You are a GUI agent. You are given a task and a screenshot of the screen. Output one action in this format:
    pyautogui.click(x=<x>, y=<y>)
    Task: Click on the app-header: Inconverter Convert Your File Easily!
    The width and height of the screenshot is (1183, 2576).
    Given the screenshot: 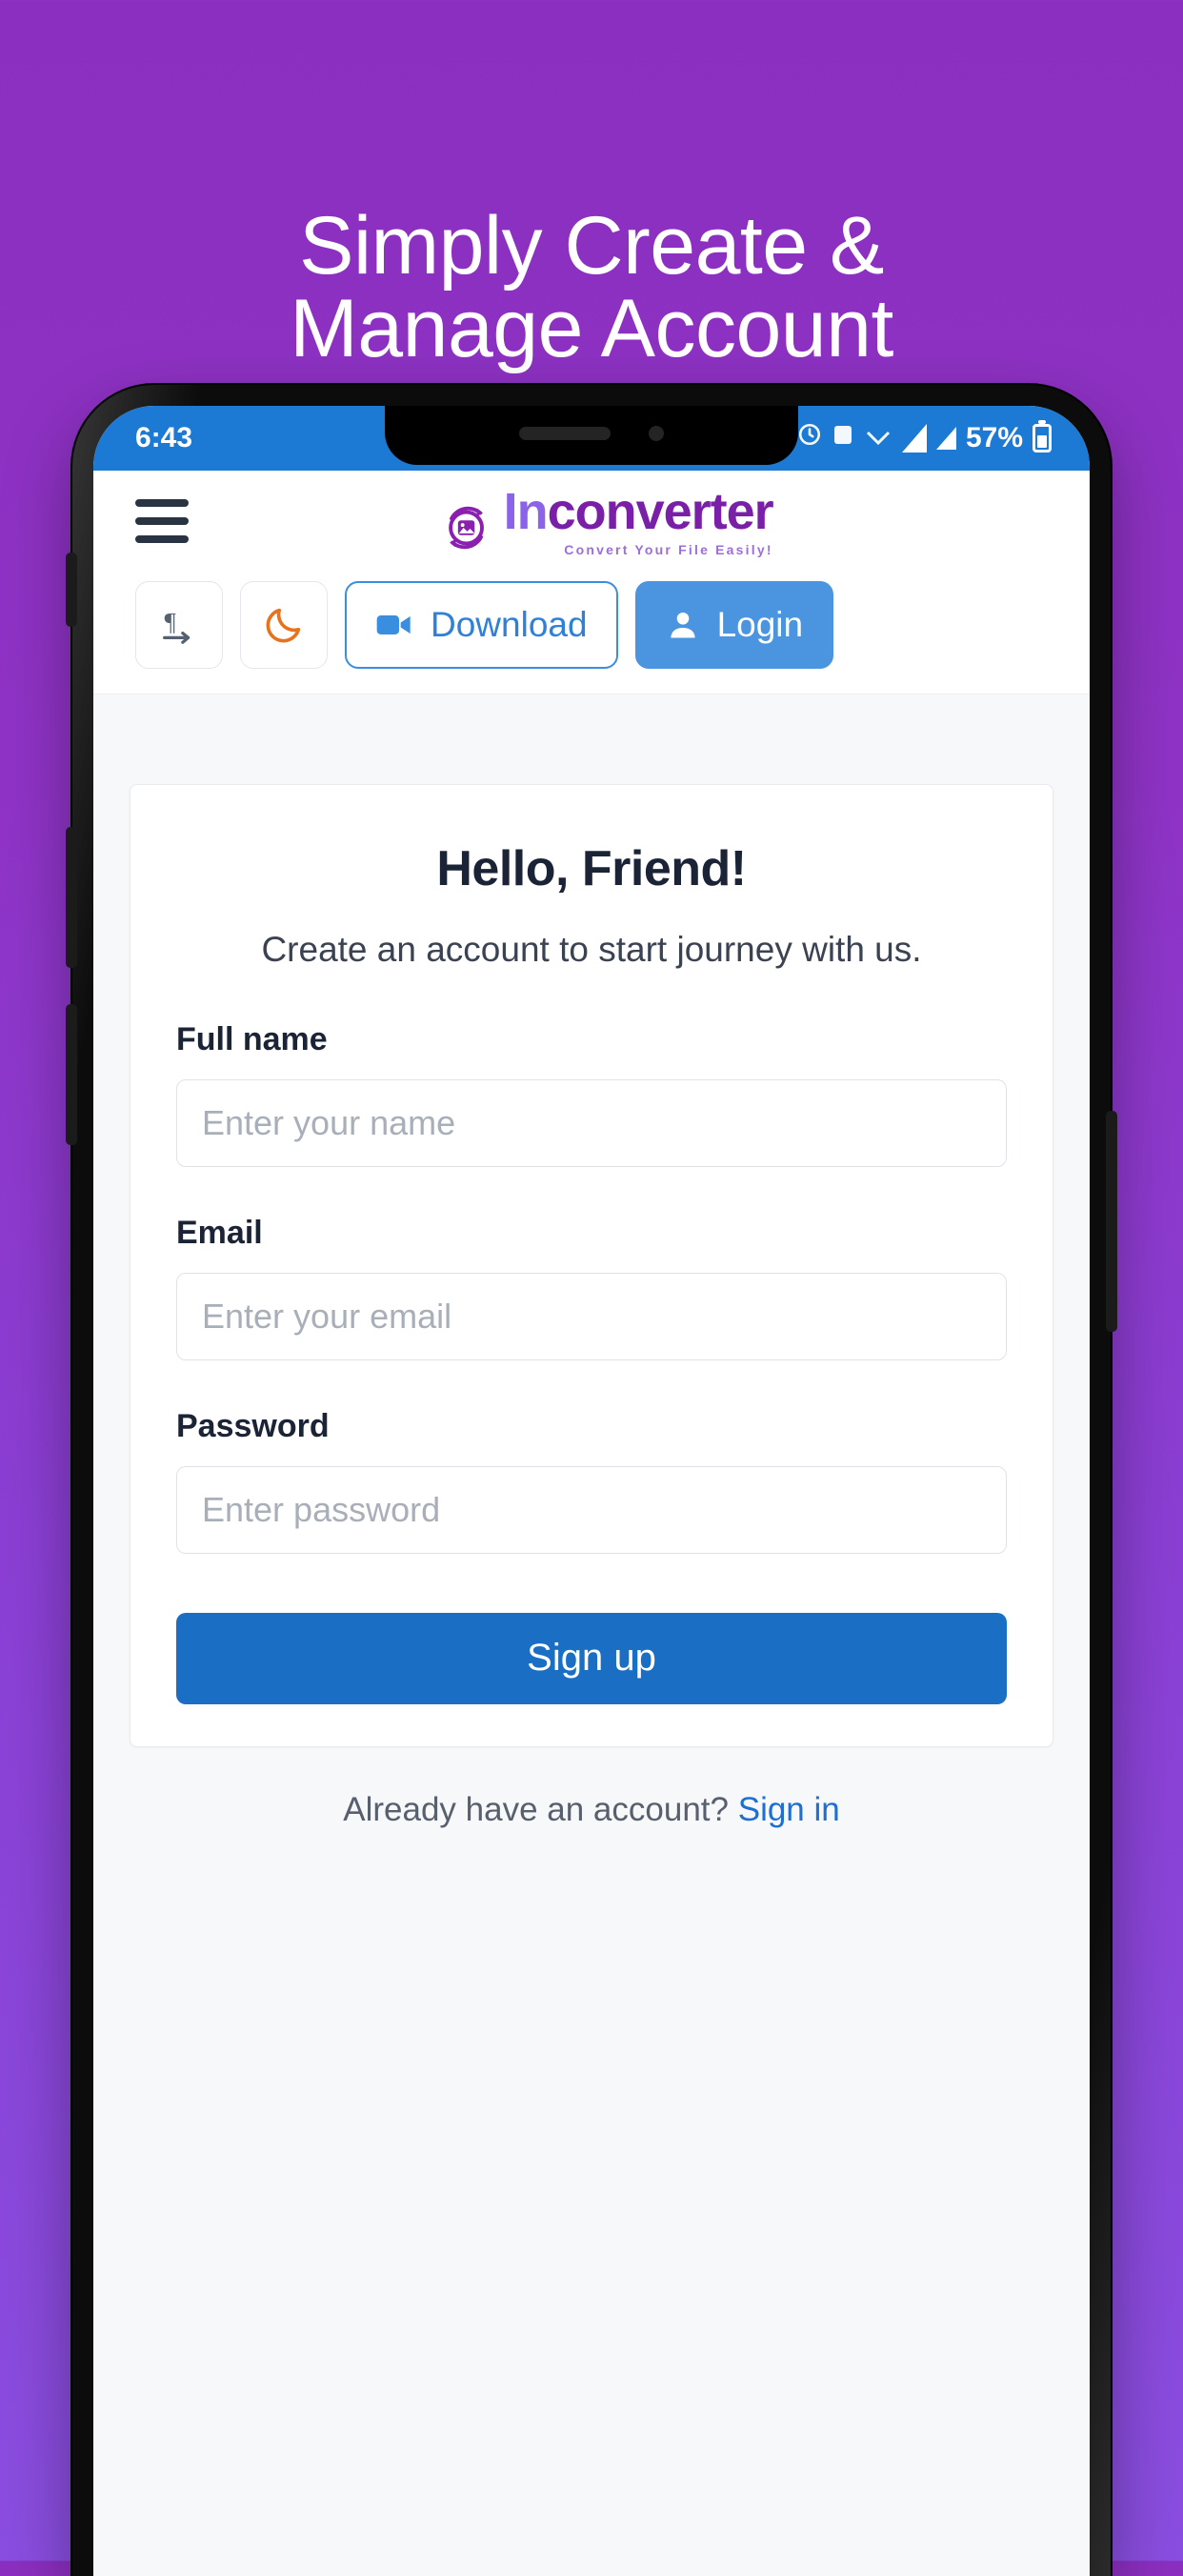 What is the action you would take?
    pyautogui.click(x=591, y=521)
    